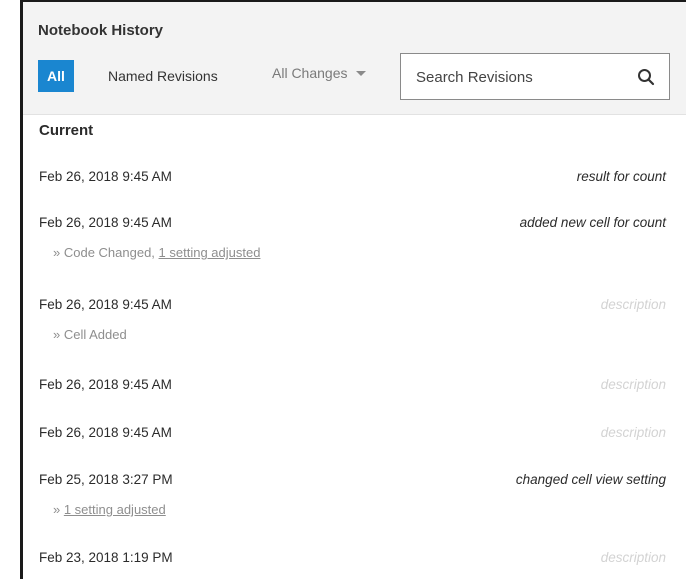 The width and height of the screenshot is (686, 579). I want to click on current-section-label: Current, so click(66, 130).